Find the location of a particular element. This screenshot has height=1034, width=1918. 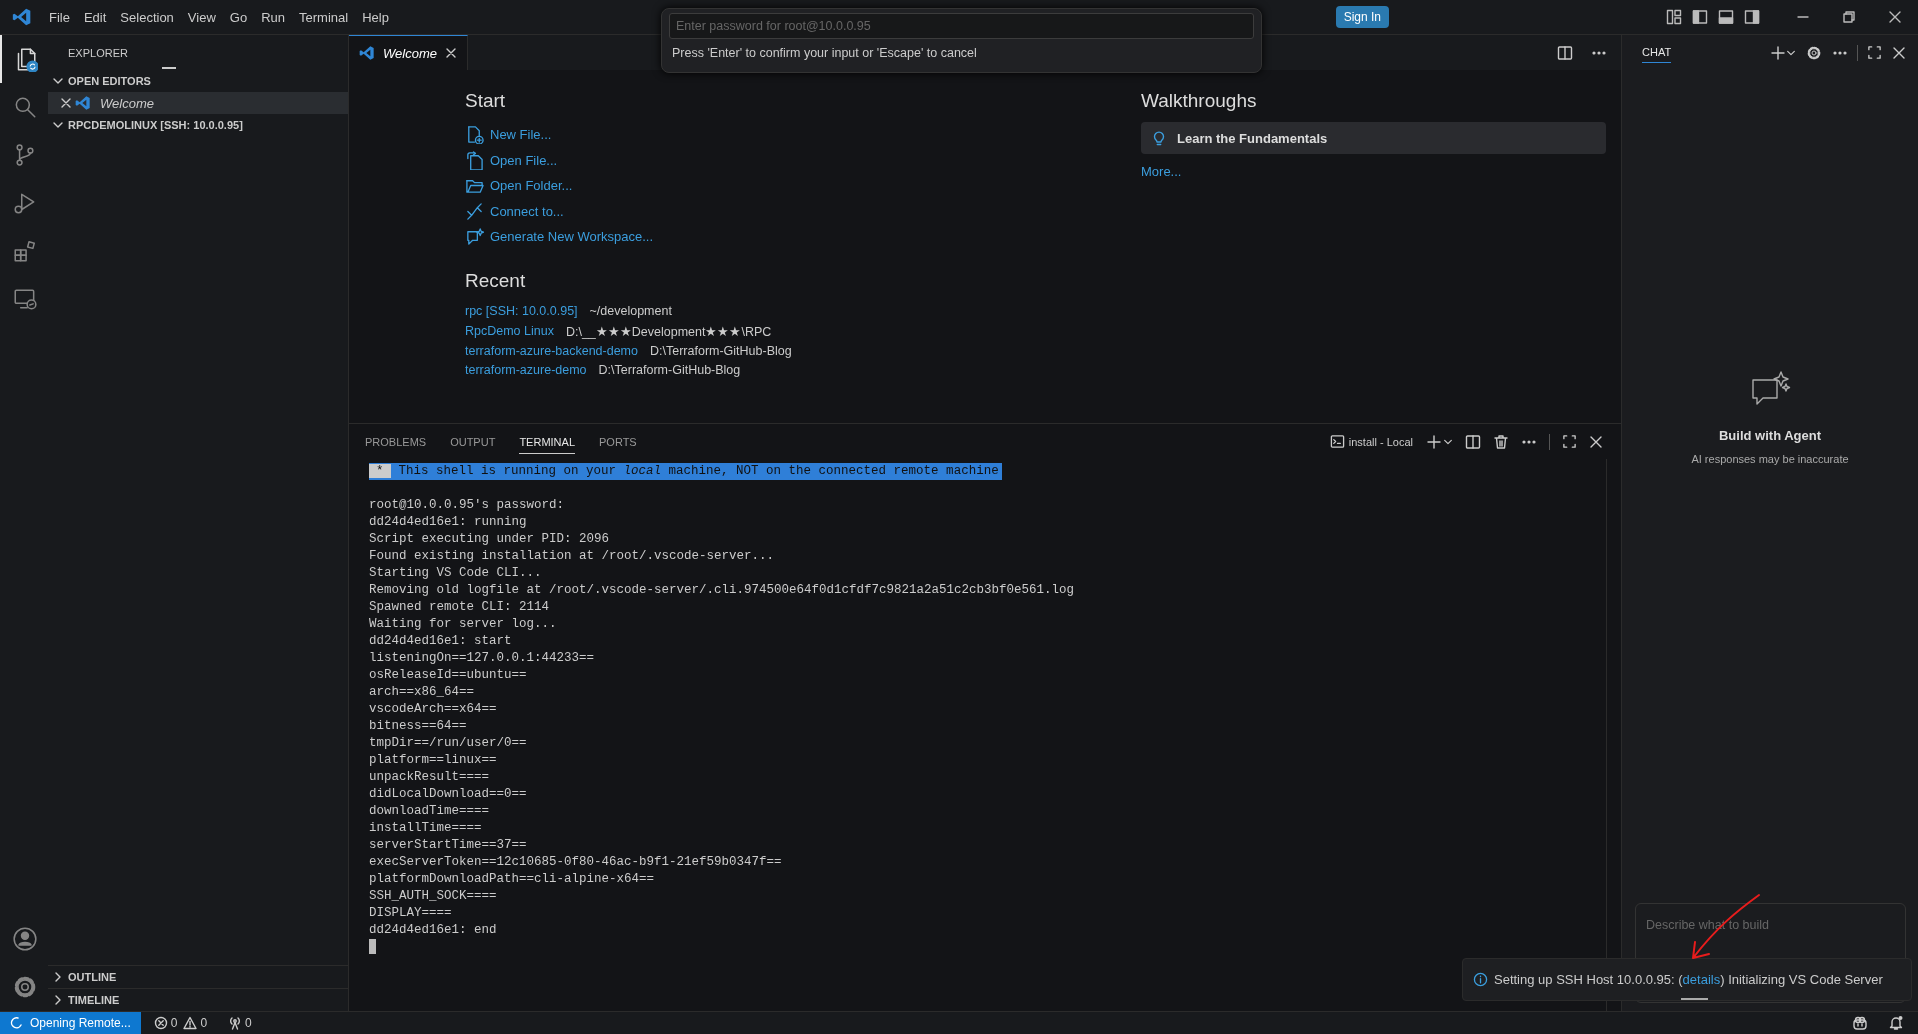

menu-item: View is located at coordinates (201, 17).